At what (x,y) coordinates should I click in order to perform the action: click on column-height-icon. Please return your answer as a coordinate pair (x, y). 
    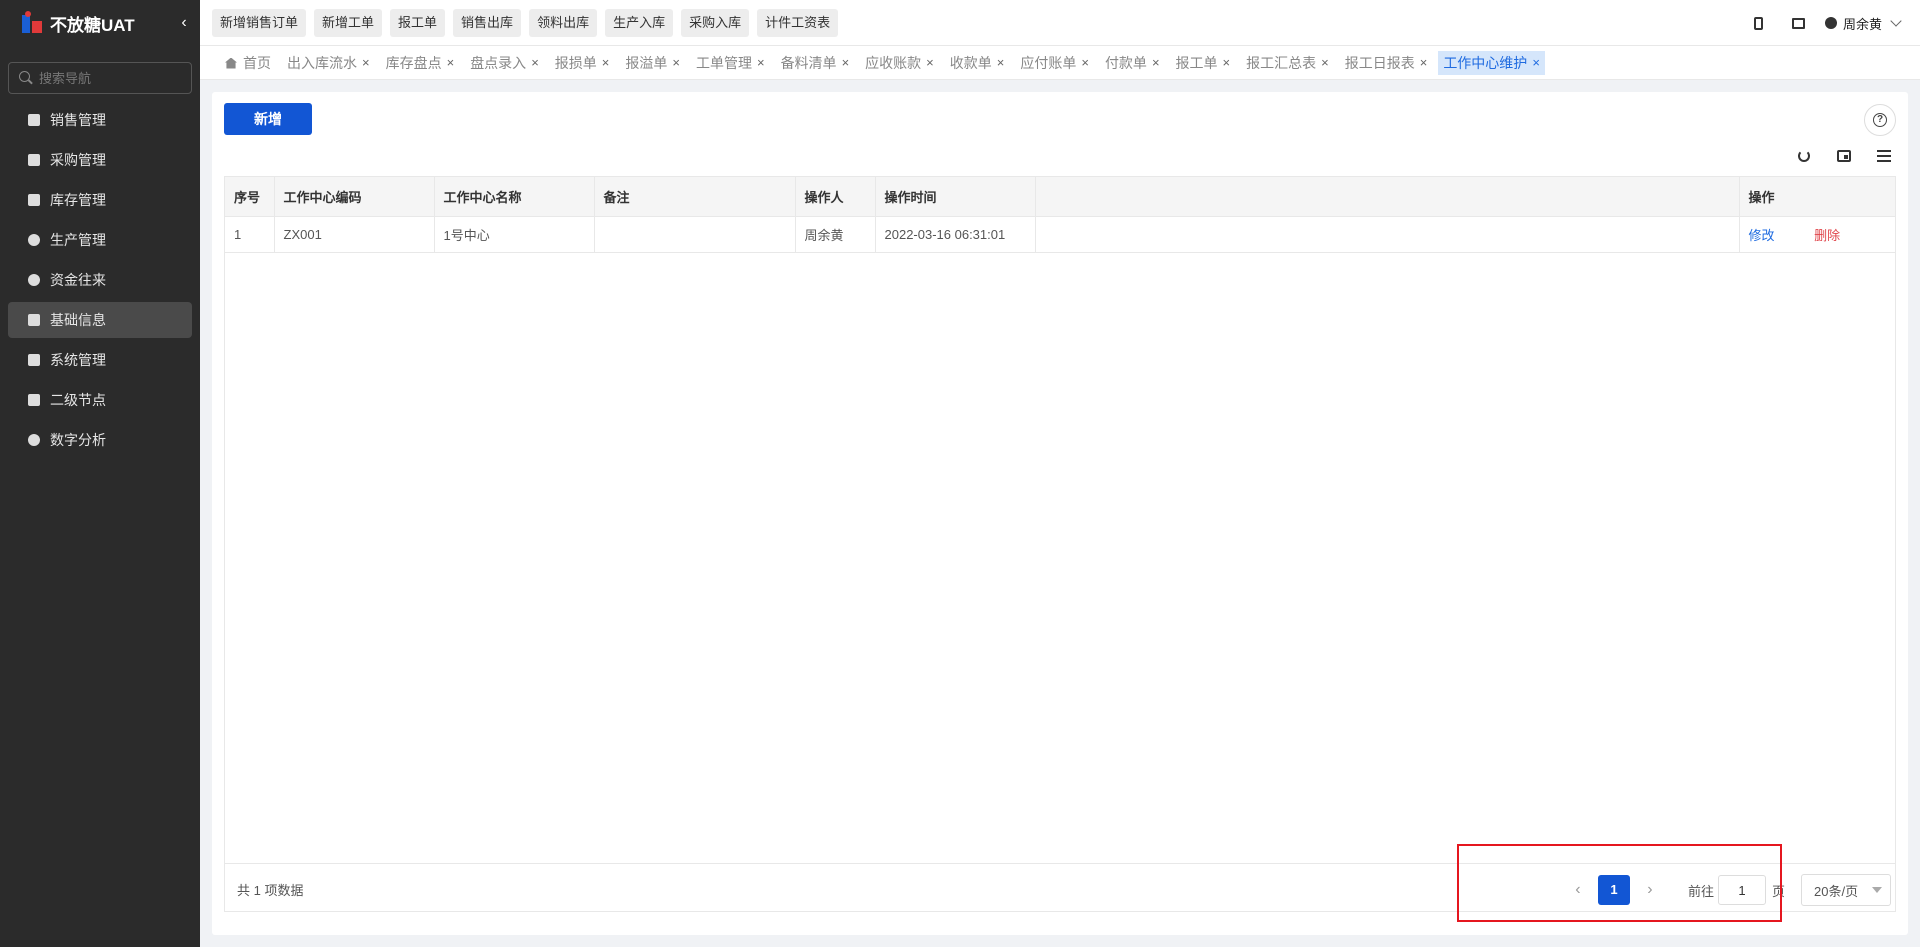
    Looking at the image, I should click on (1844, 156).